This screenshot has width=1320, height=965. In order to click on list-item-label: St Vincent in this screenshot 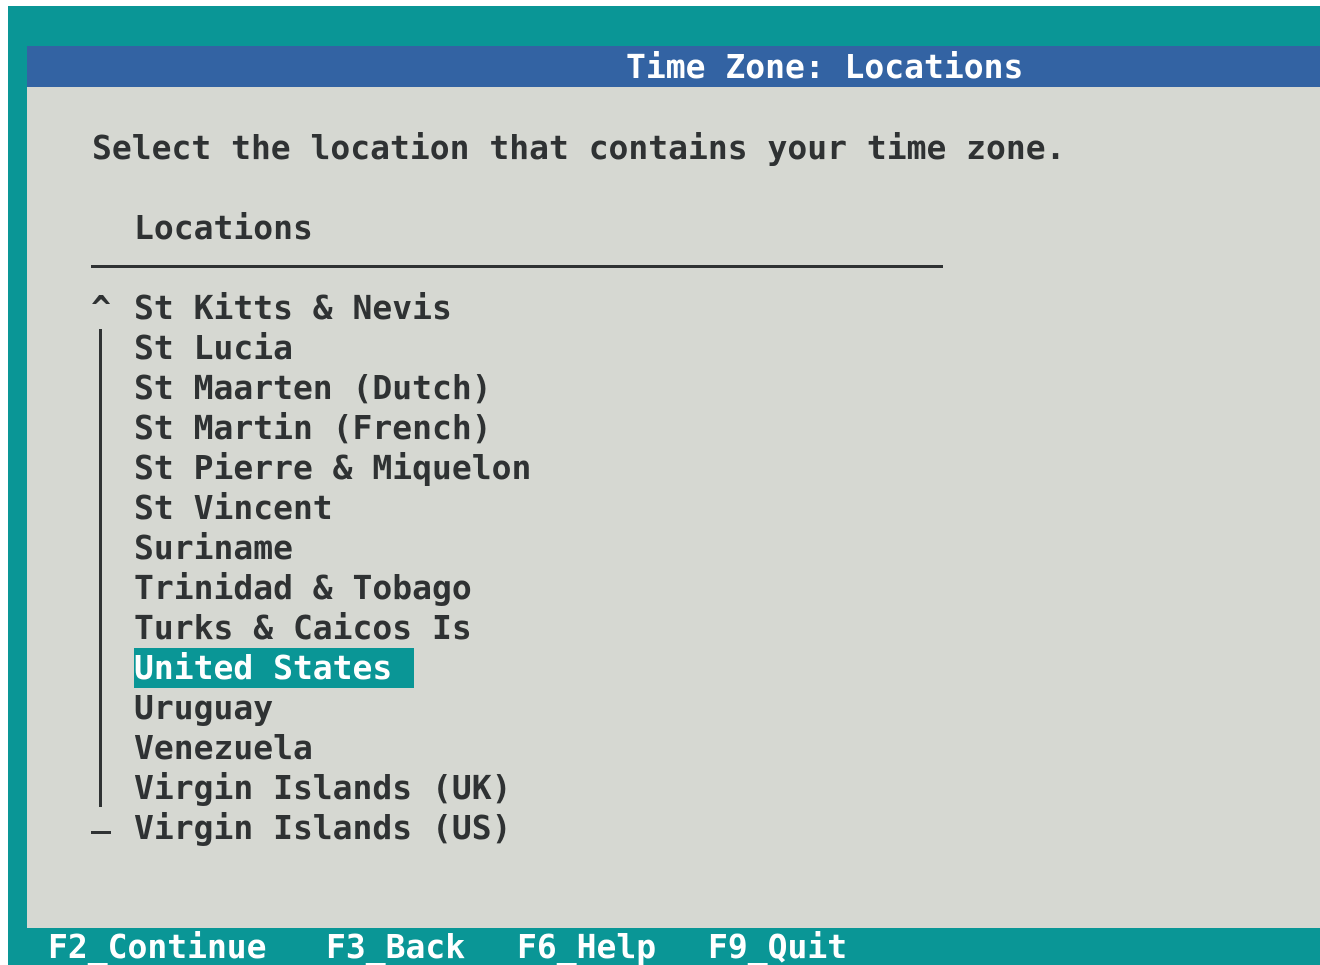, I will do `click(233, 507)`.